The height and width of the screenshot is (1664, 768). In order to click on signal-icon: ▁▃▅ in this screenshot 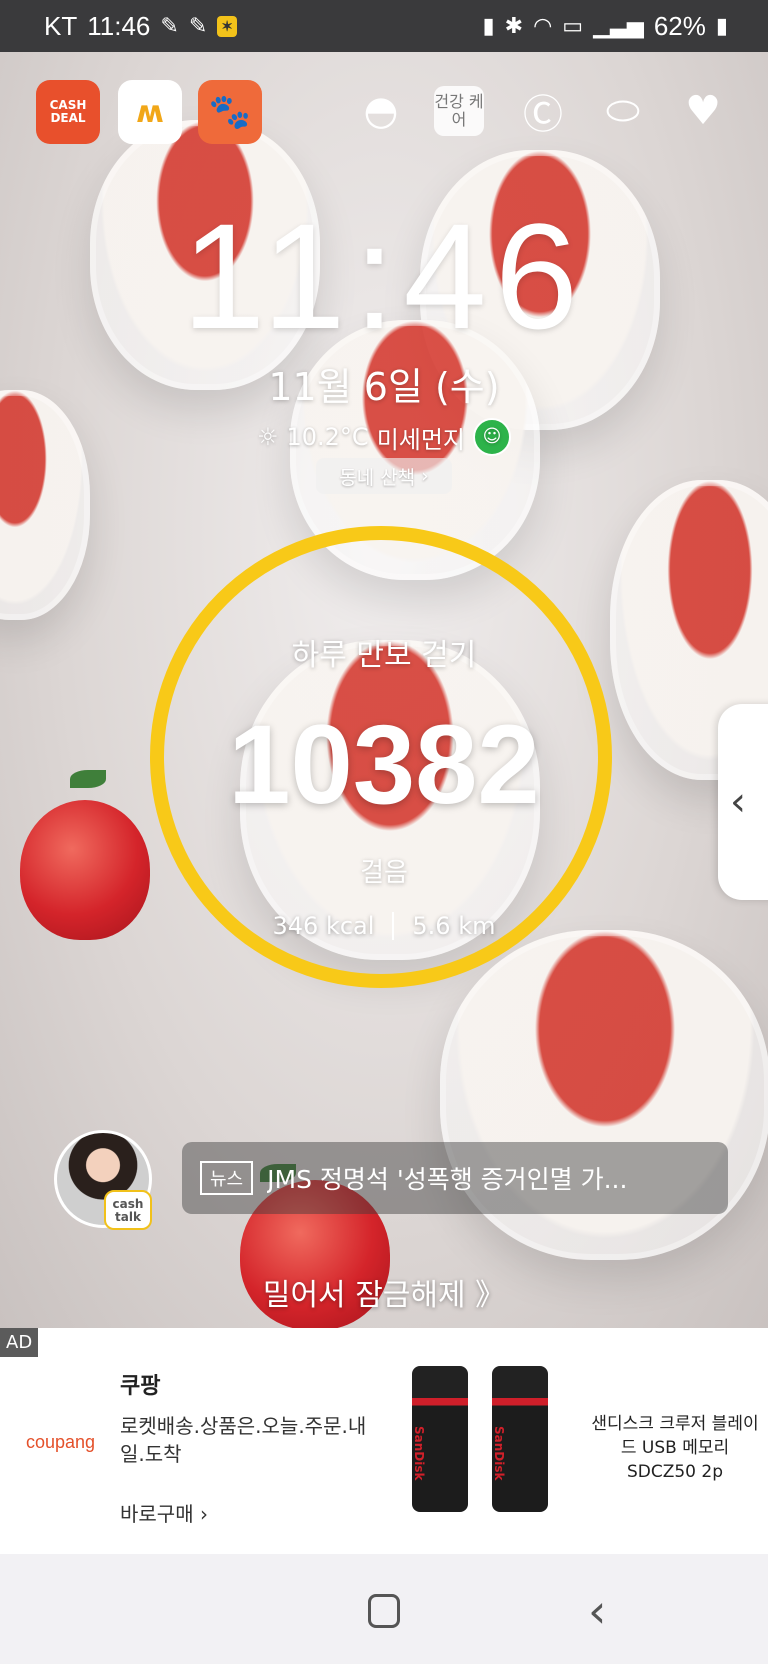, I will do `click(618, 25)`.